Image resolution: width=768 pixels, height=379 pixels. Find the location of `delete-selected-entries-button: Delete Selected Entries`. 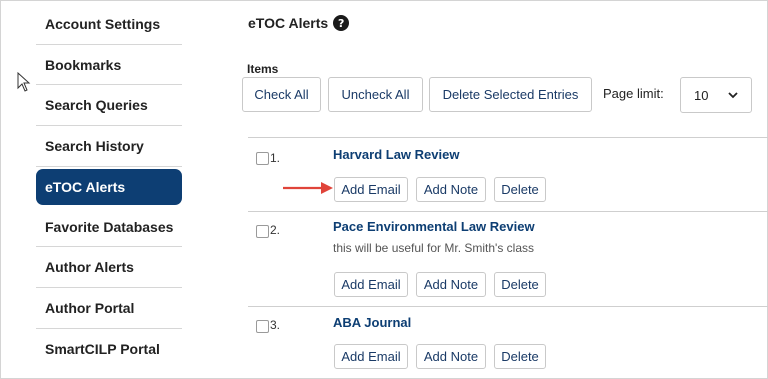

delete-selected-entries-button: Delete Selected Entries is located at coordinates (510, 94).